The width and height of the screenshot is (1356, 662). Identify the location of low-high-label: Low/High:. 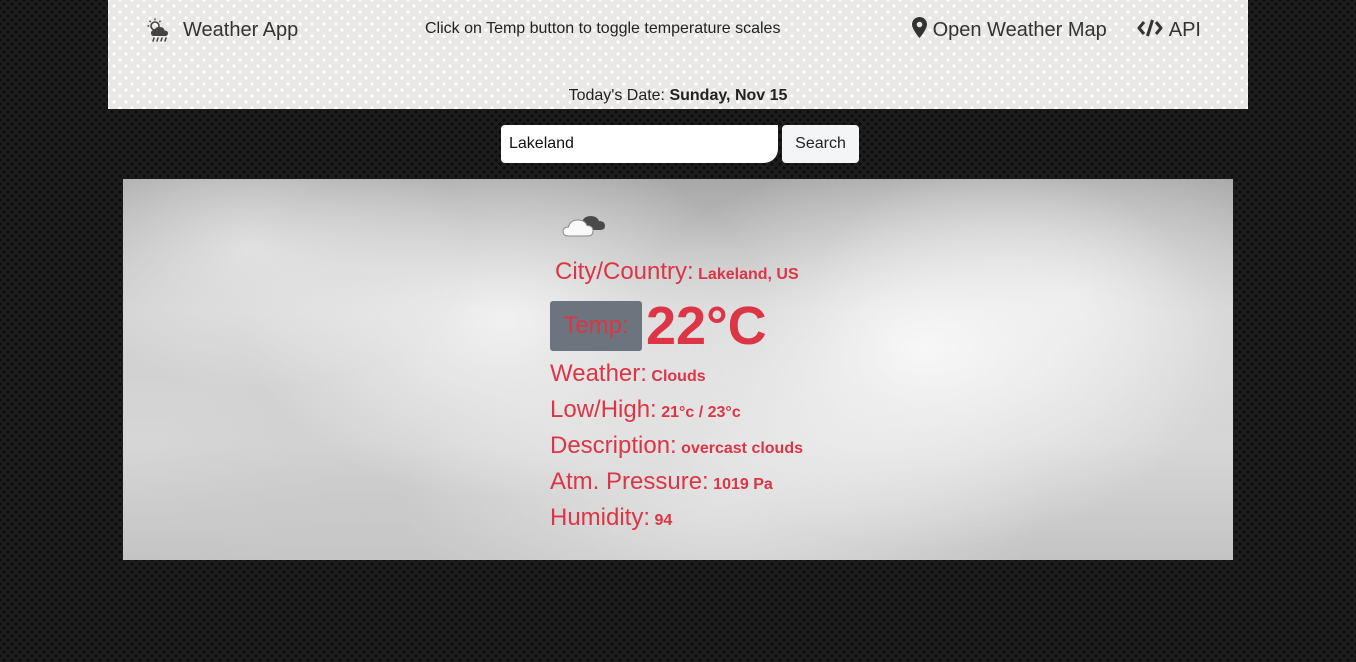
(603, 409).